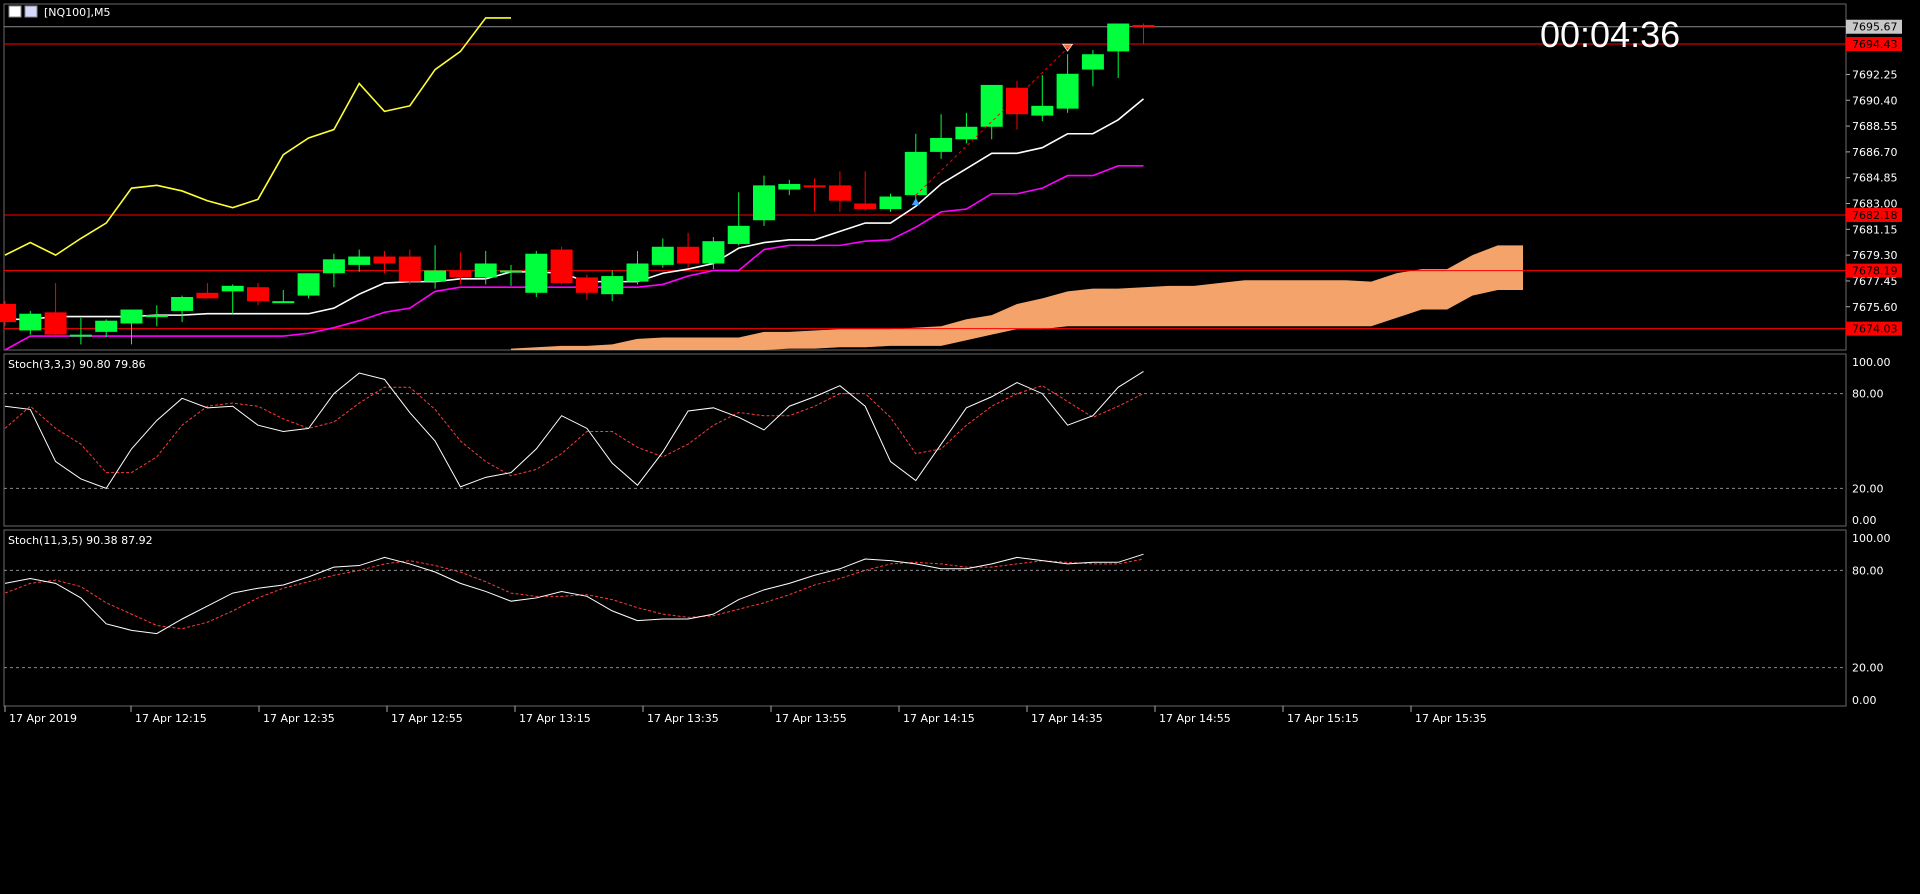 Image resolution: width=1920 pixels, height=894 pixels. I want to click on stoch-11-3-5-tick-label: 100.00, so click(1871, 538).